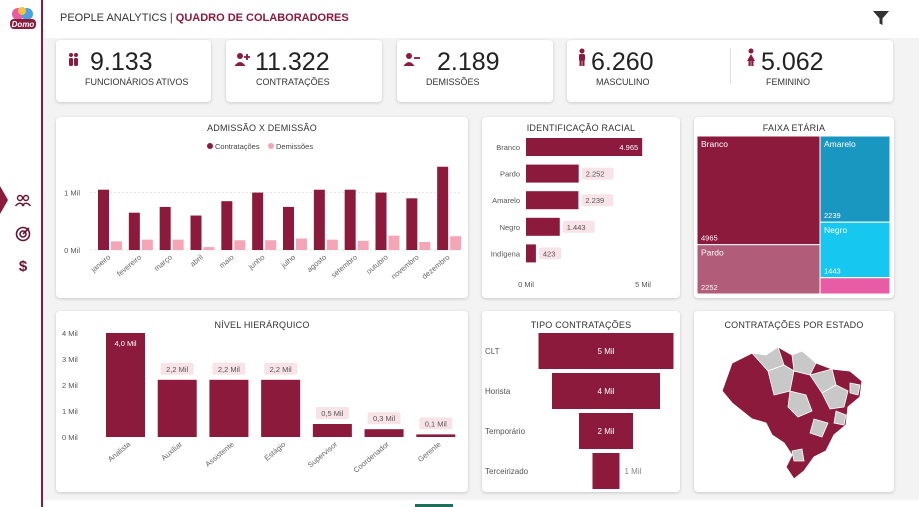 This screenshot has width=919, height=507. What do you see at coordinates (481, 503) in the screenshot?
I see `page-tabs-strip` at bounding box center [481, 503].